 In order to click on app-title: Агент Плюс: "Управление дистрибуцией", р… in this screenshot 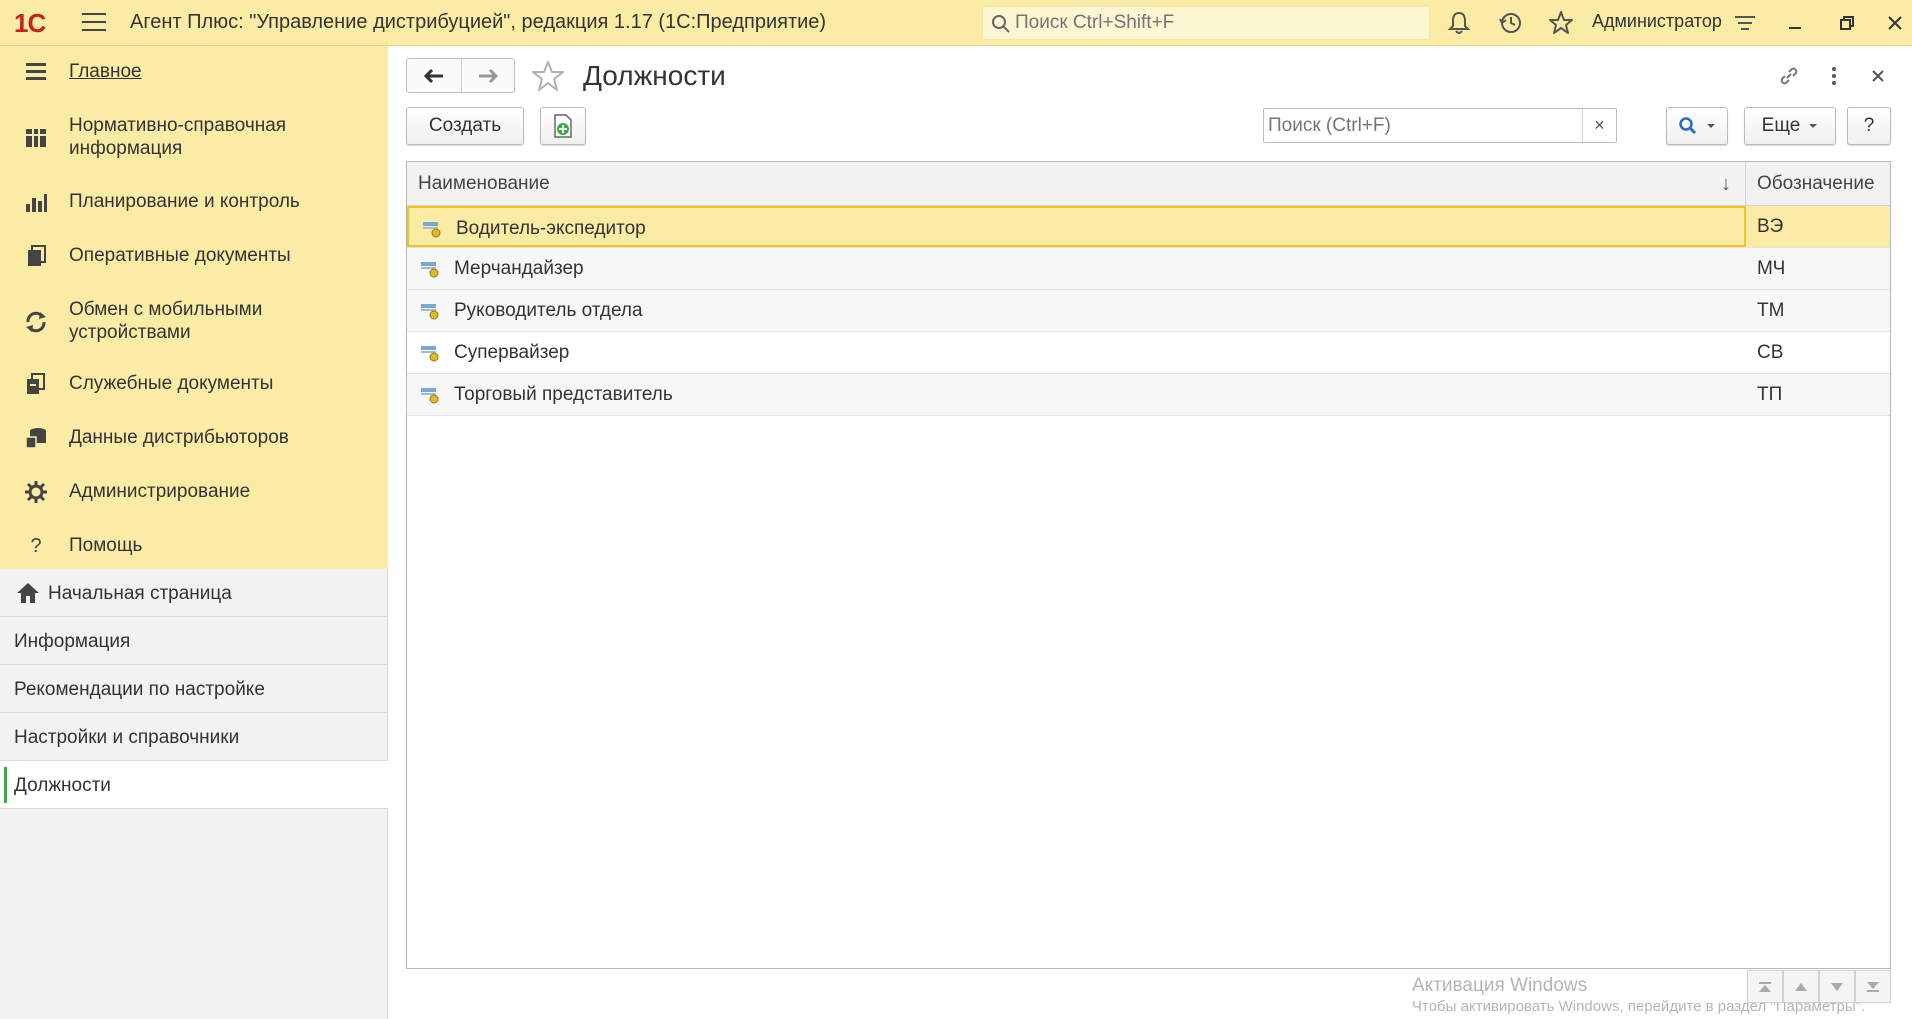, I will do `click(478, 22)`.